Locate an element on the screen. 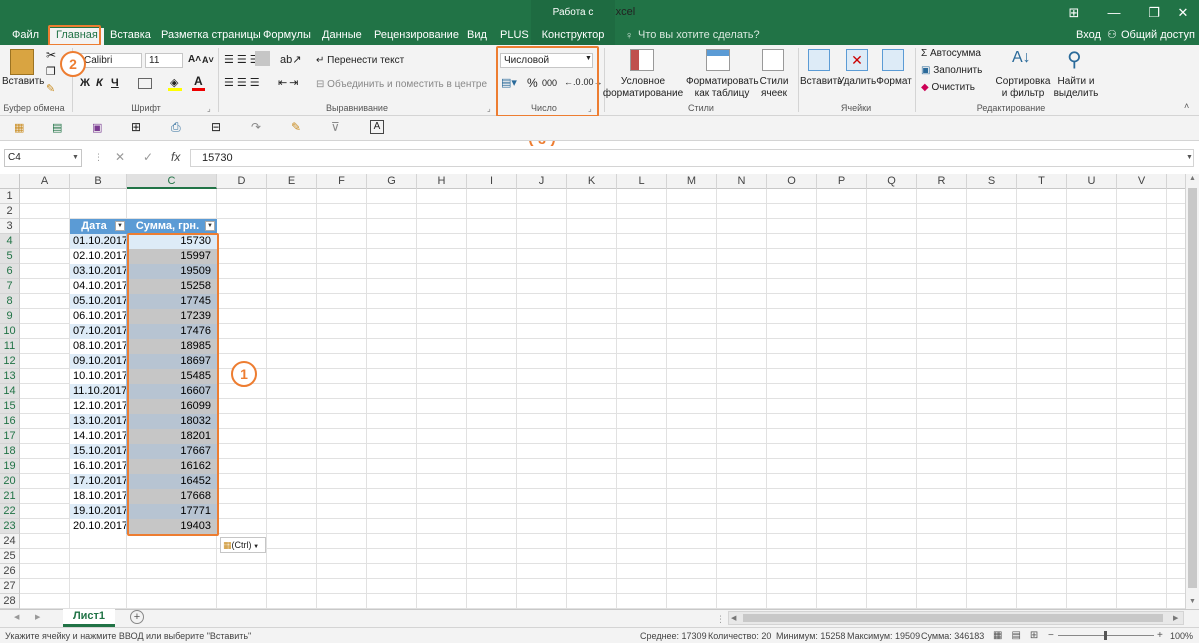  tab-page-layout: Разметка страницы is located at coordinates (211, 36).